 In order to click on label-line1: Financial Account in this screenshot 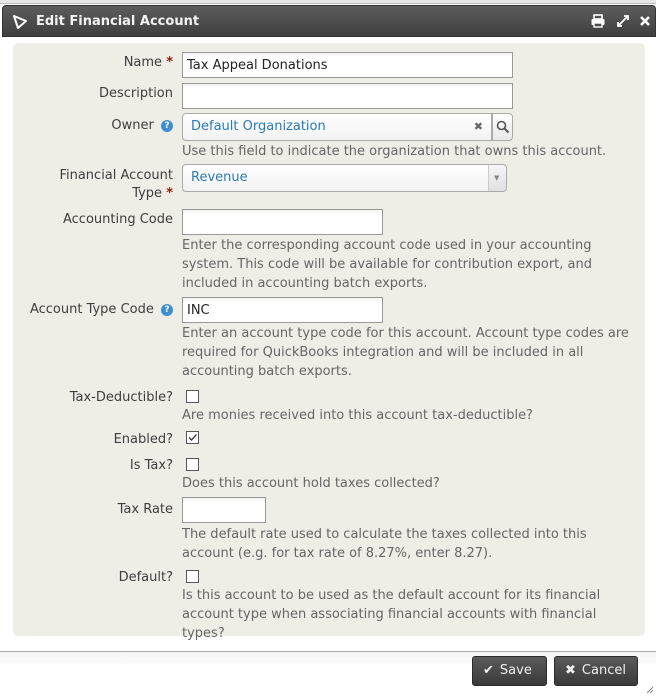, I will do `click(116, 175)`.